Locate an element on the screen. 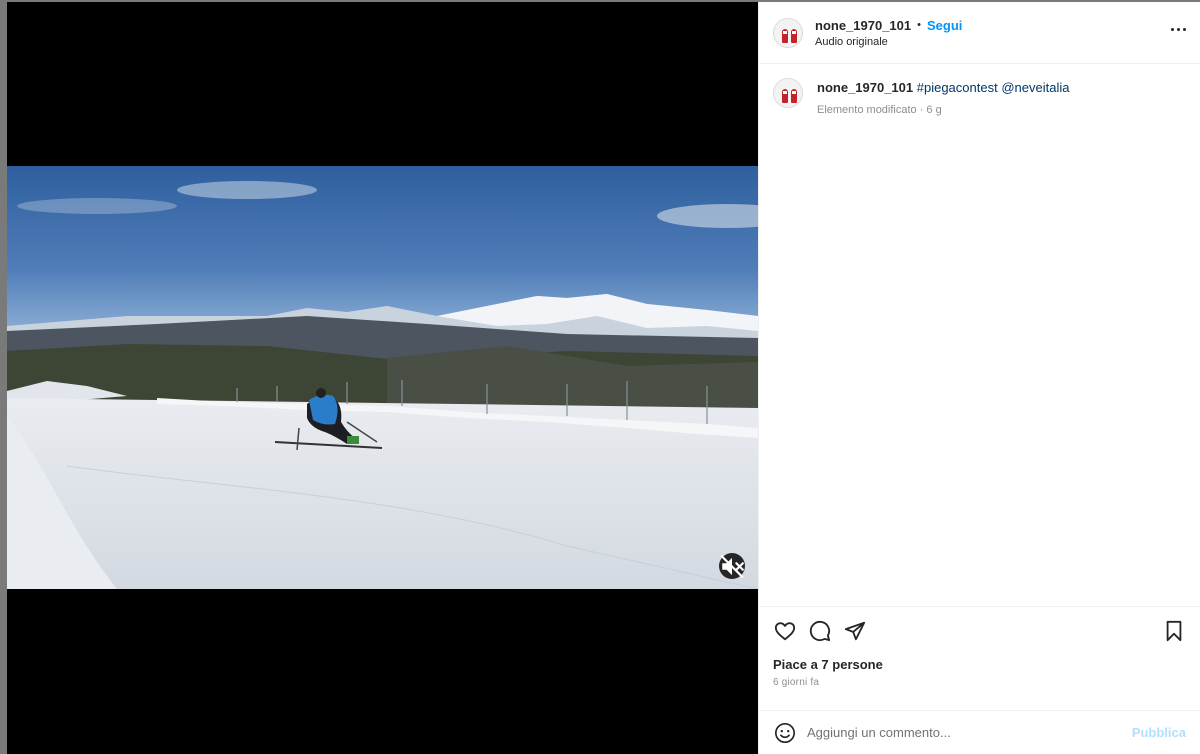 This screenshot has height=754, width=1200. mute-toggle-button is located at coordinates (732, 566).